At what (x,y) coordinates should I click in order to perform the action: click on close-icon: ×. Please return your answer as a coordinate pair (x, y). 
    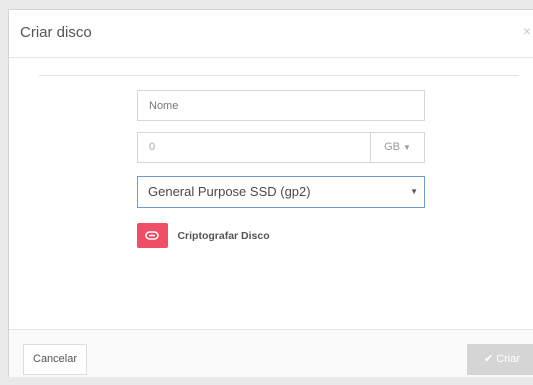
    Looking at the image, I should click on (527, 31).